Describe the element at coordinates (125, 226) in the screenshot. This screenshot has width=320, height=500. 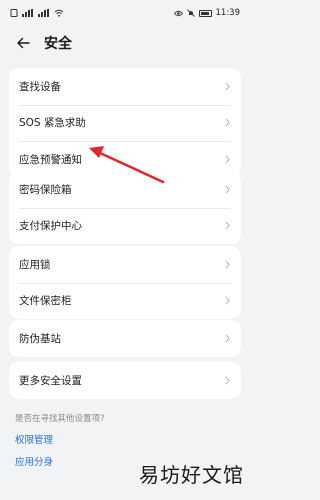
I see `setting-payment-protection: 支付保护中心` at that location.